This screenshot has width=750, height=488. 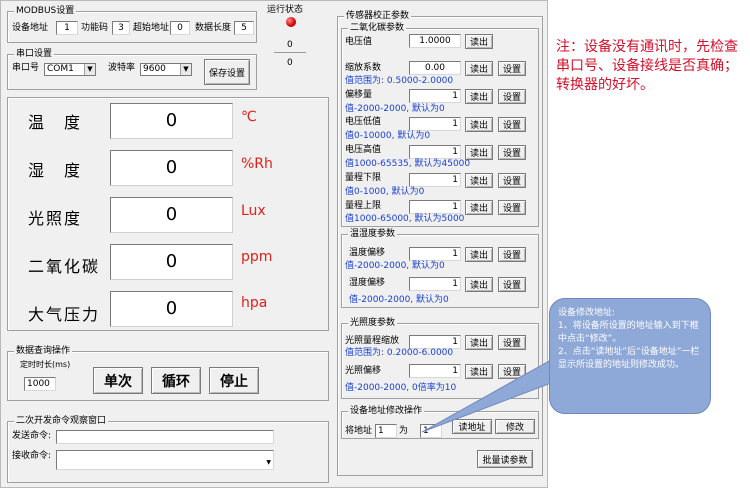 What do you see at coordinates (435, 284) in the screenshot?
I see `hum-offset-field: 1` at bounding box center [435, 284].